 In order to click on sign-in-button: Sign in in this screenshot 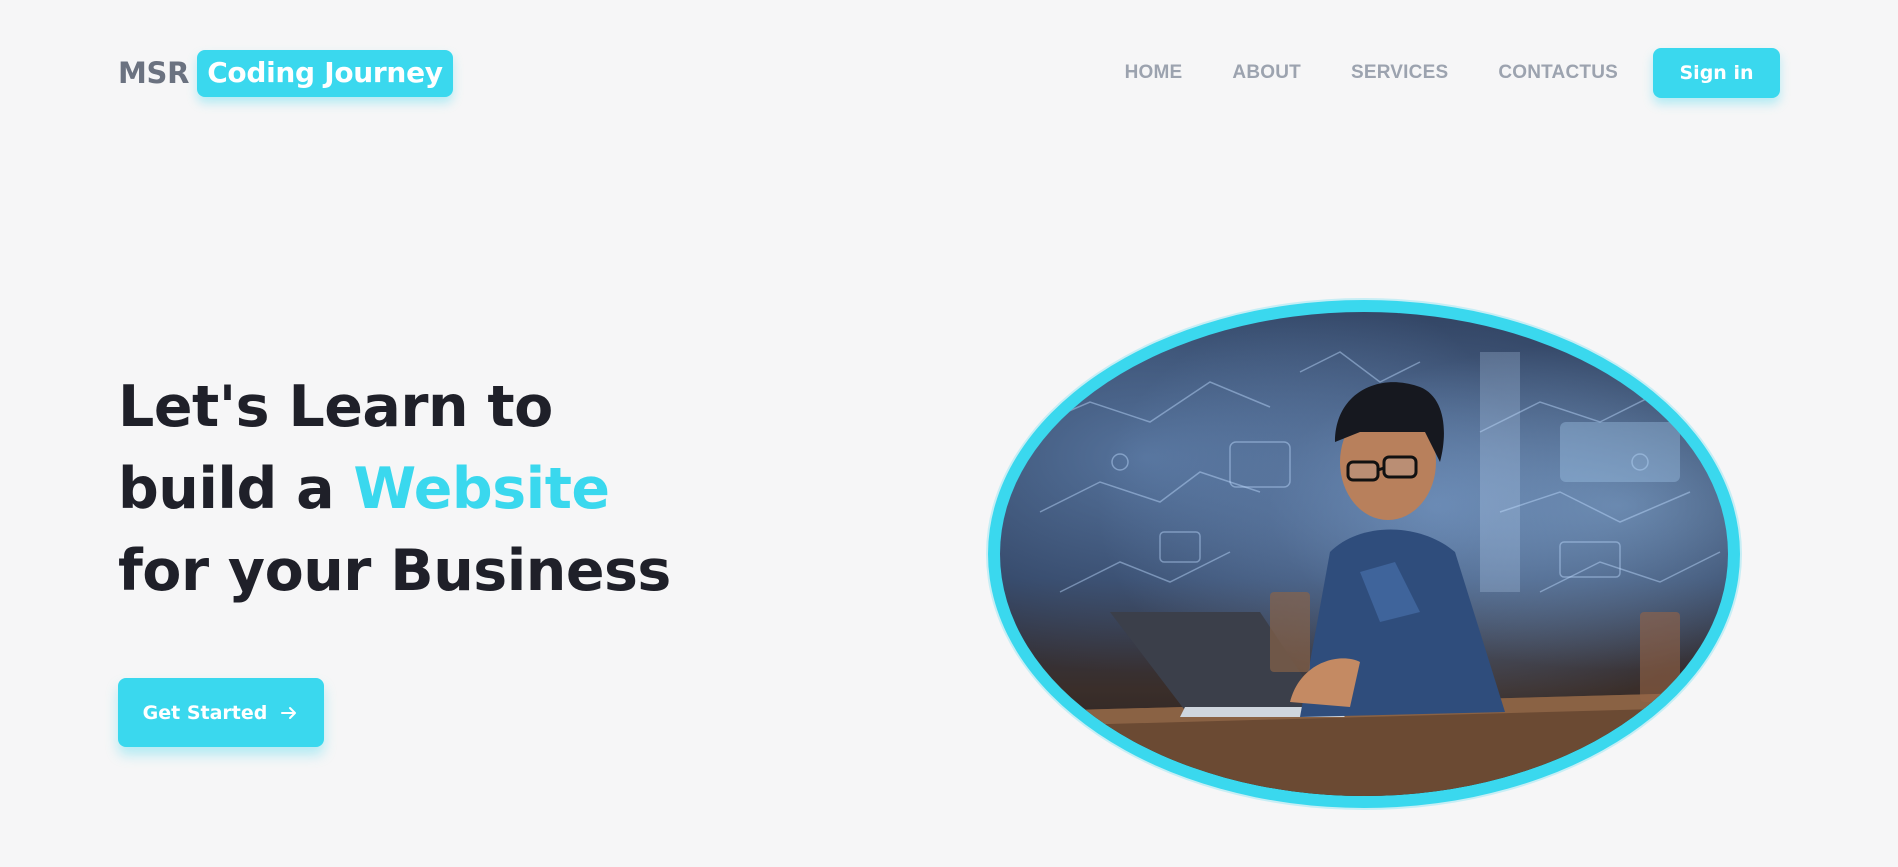, I will do `click(1716, 73)`.